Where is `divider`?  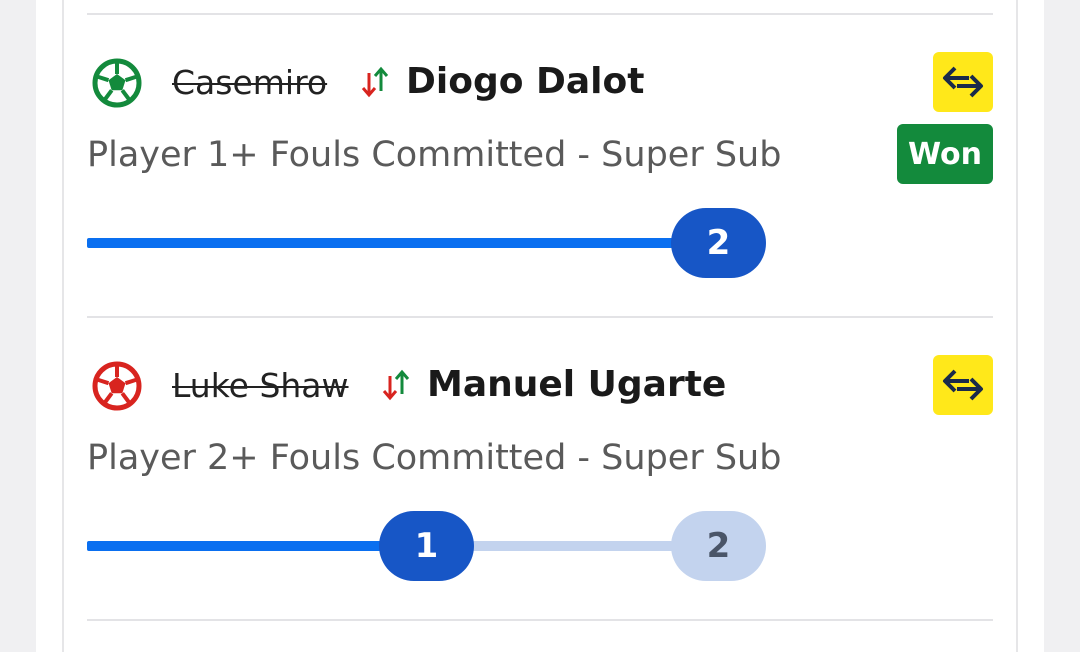
divider is located at coordinates (540, 620).